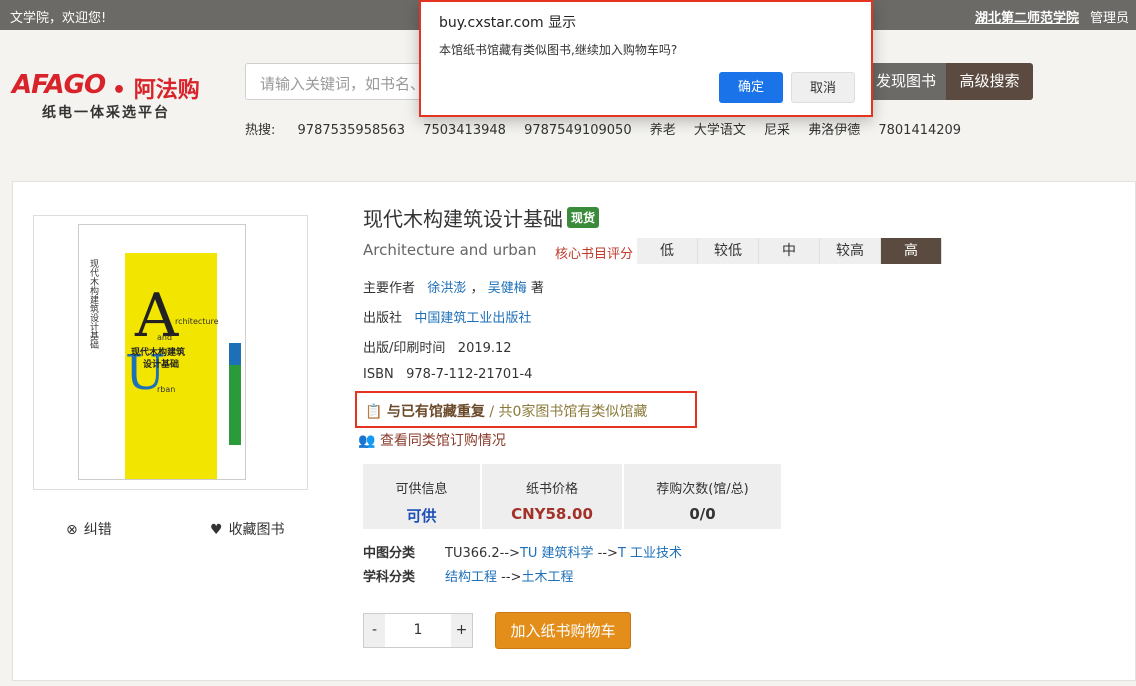  Describe the element at coordinates (389, 553) in the screenshot. I see `clc-label: 中图分类` at that location.